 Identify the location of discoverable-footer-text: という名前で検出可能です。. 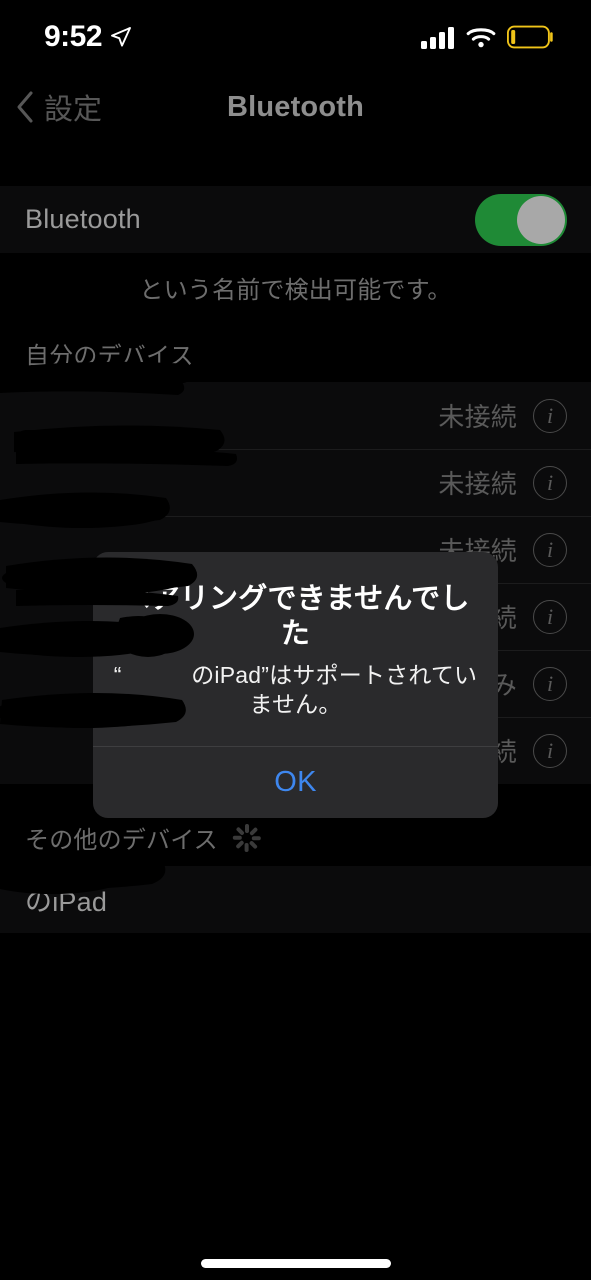
(295, 290).